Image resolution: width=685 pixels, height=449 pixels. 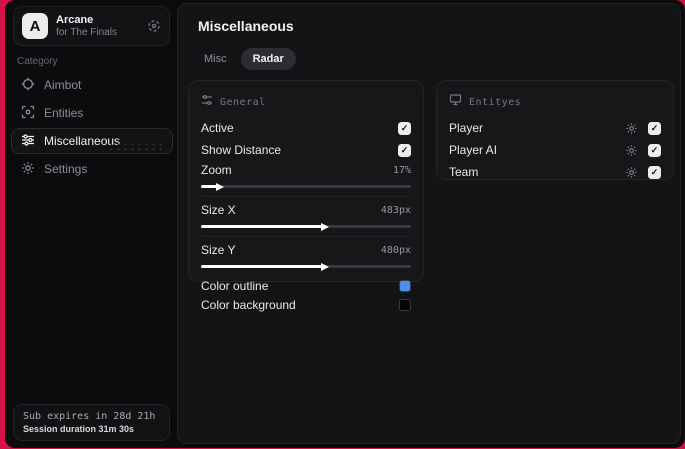 I want to click on monitor-icon, so click(x=455, y=102).